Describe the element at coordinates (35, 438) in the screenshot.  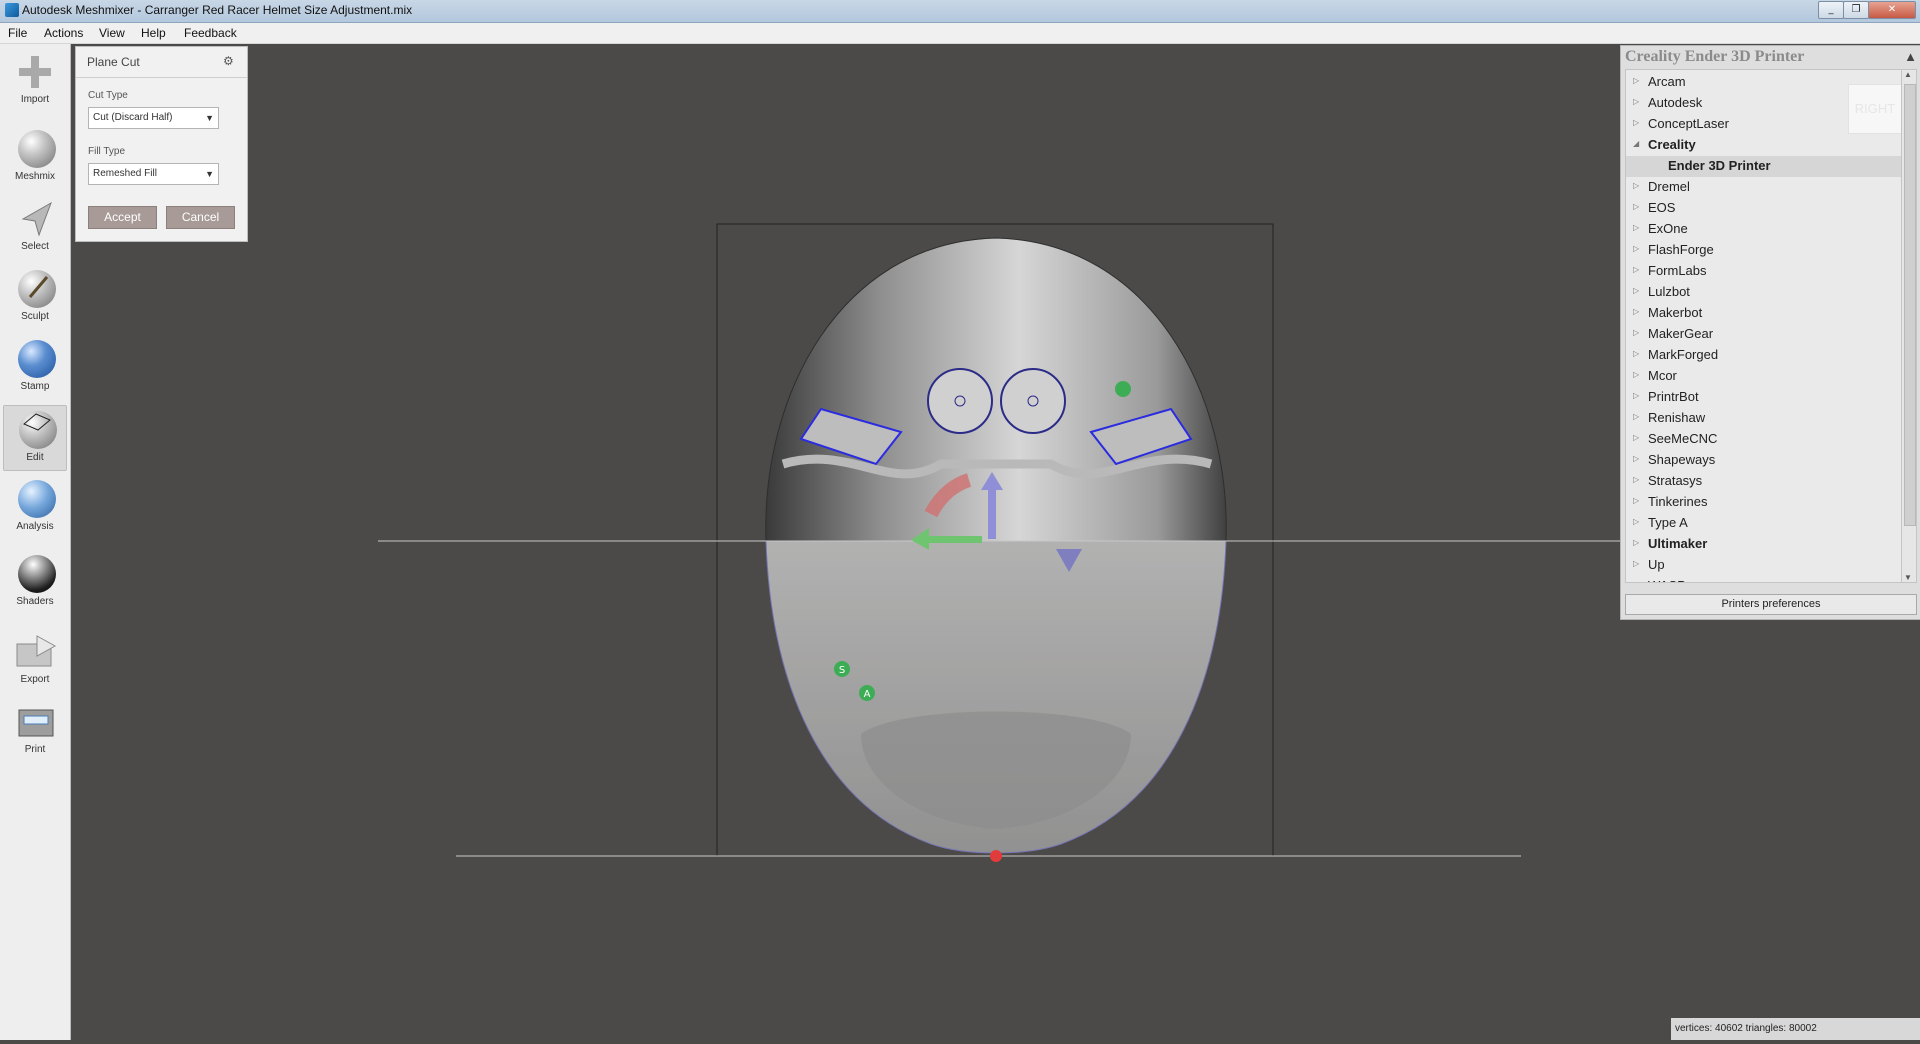
I see `tool-edit: Edit` at that location.